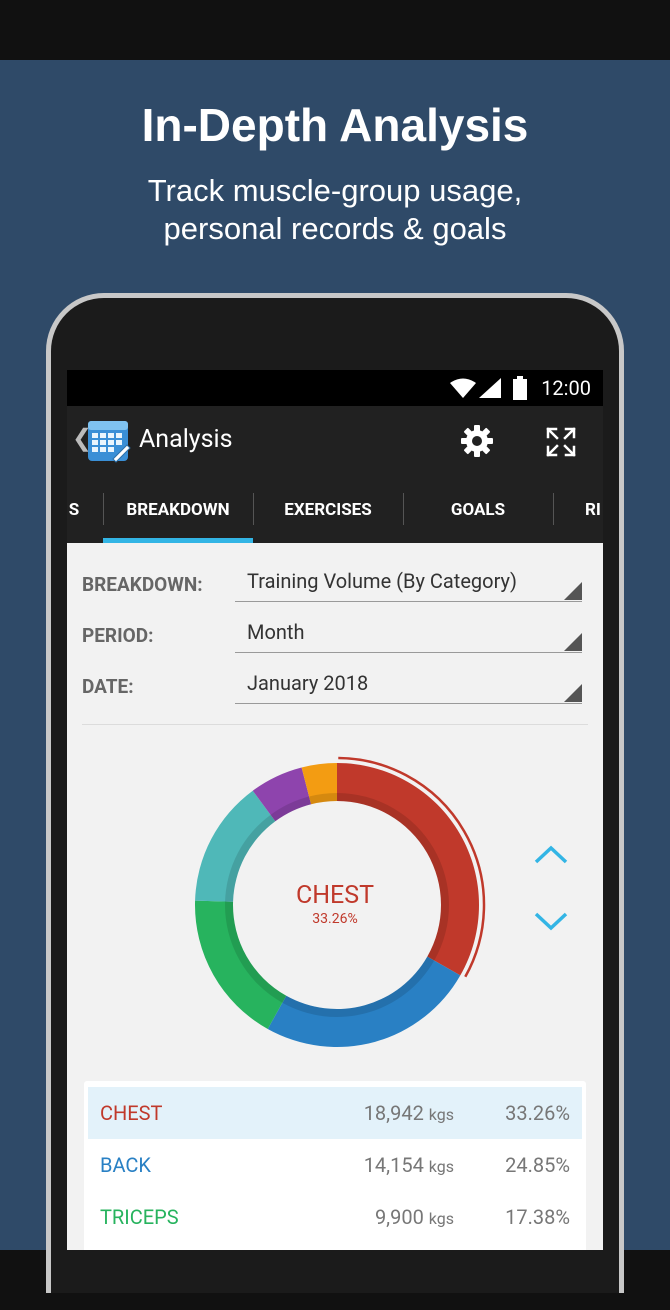  What do you see at coordinates (566, 388) in the screenshot?
I see `status-time: 12:00` at bounding box center [566, 388].